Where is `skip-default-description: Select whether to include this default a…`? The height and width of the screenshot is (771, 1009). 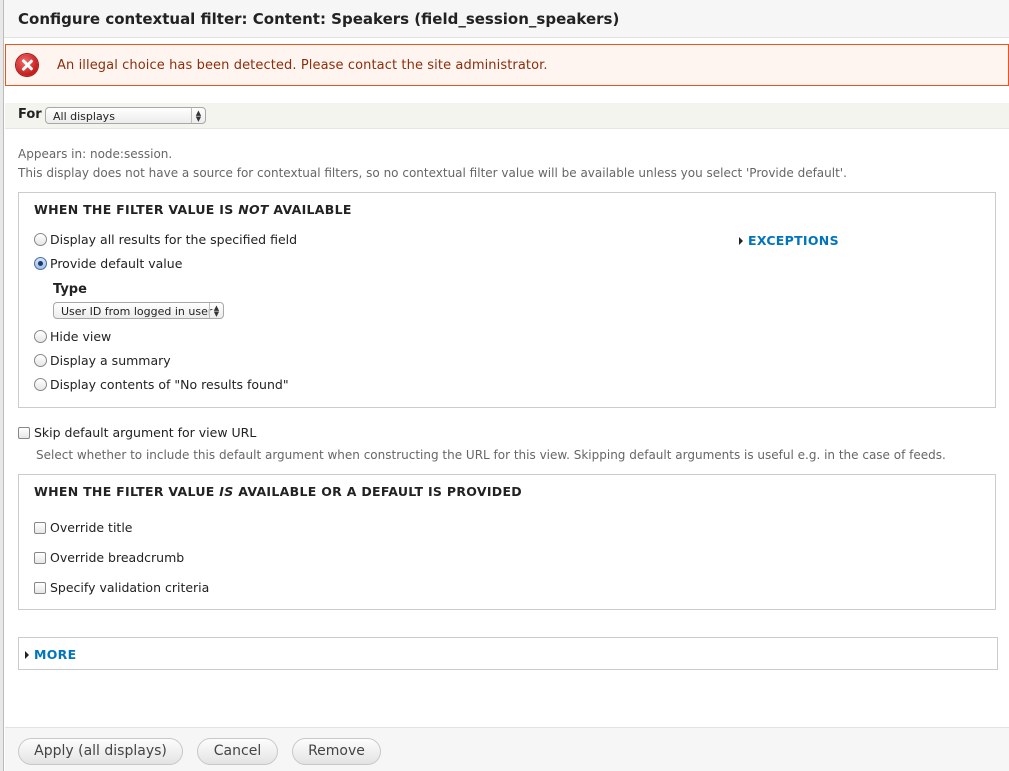
skip-default-description: Select whether to include this default a… is located at coordinates (491, 455).